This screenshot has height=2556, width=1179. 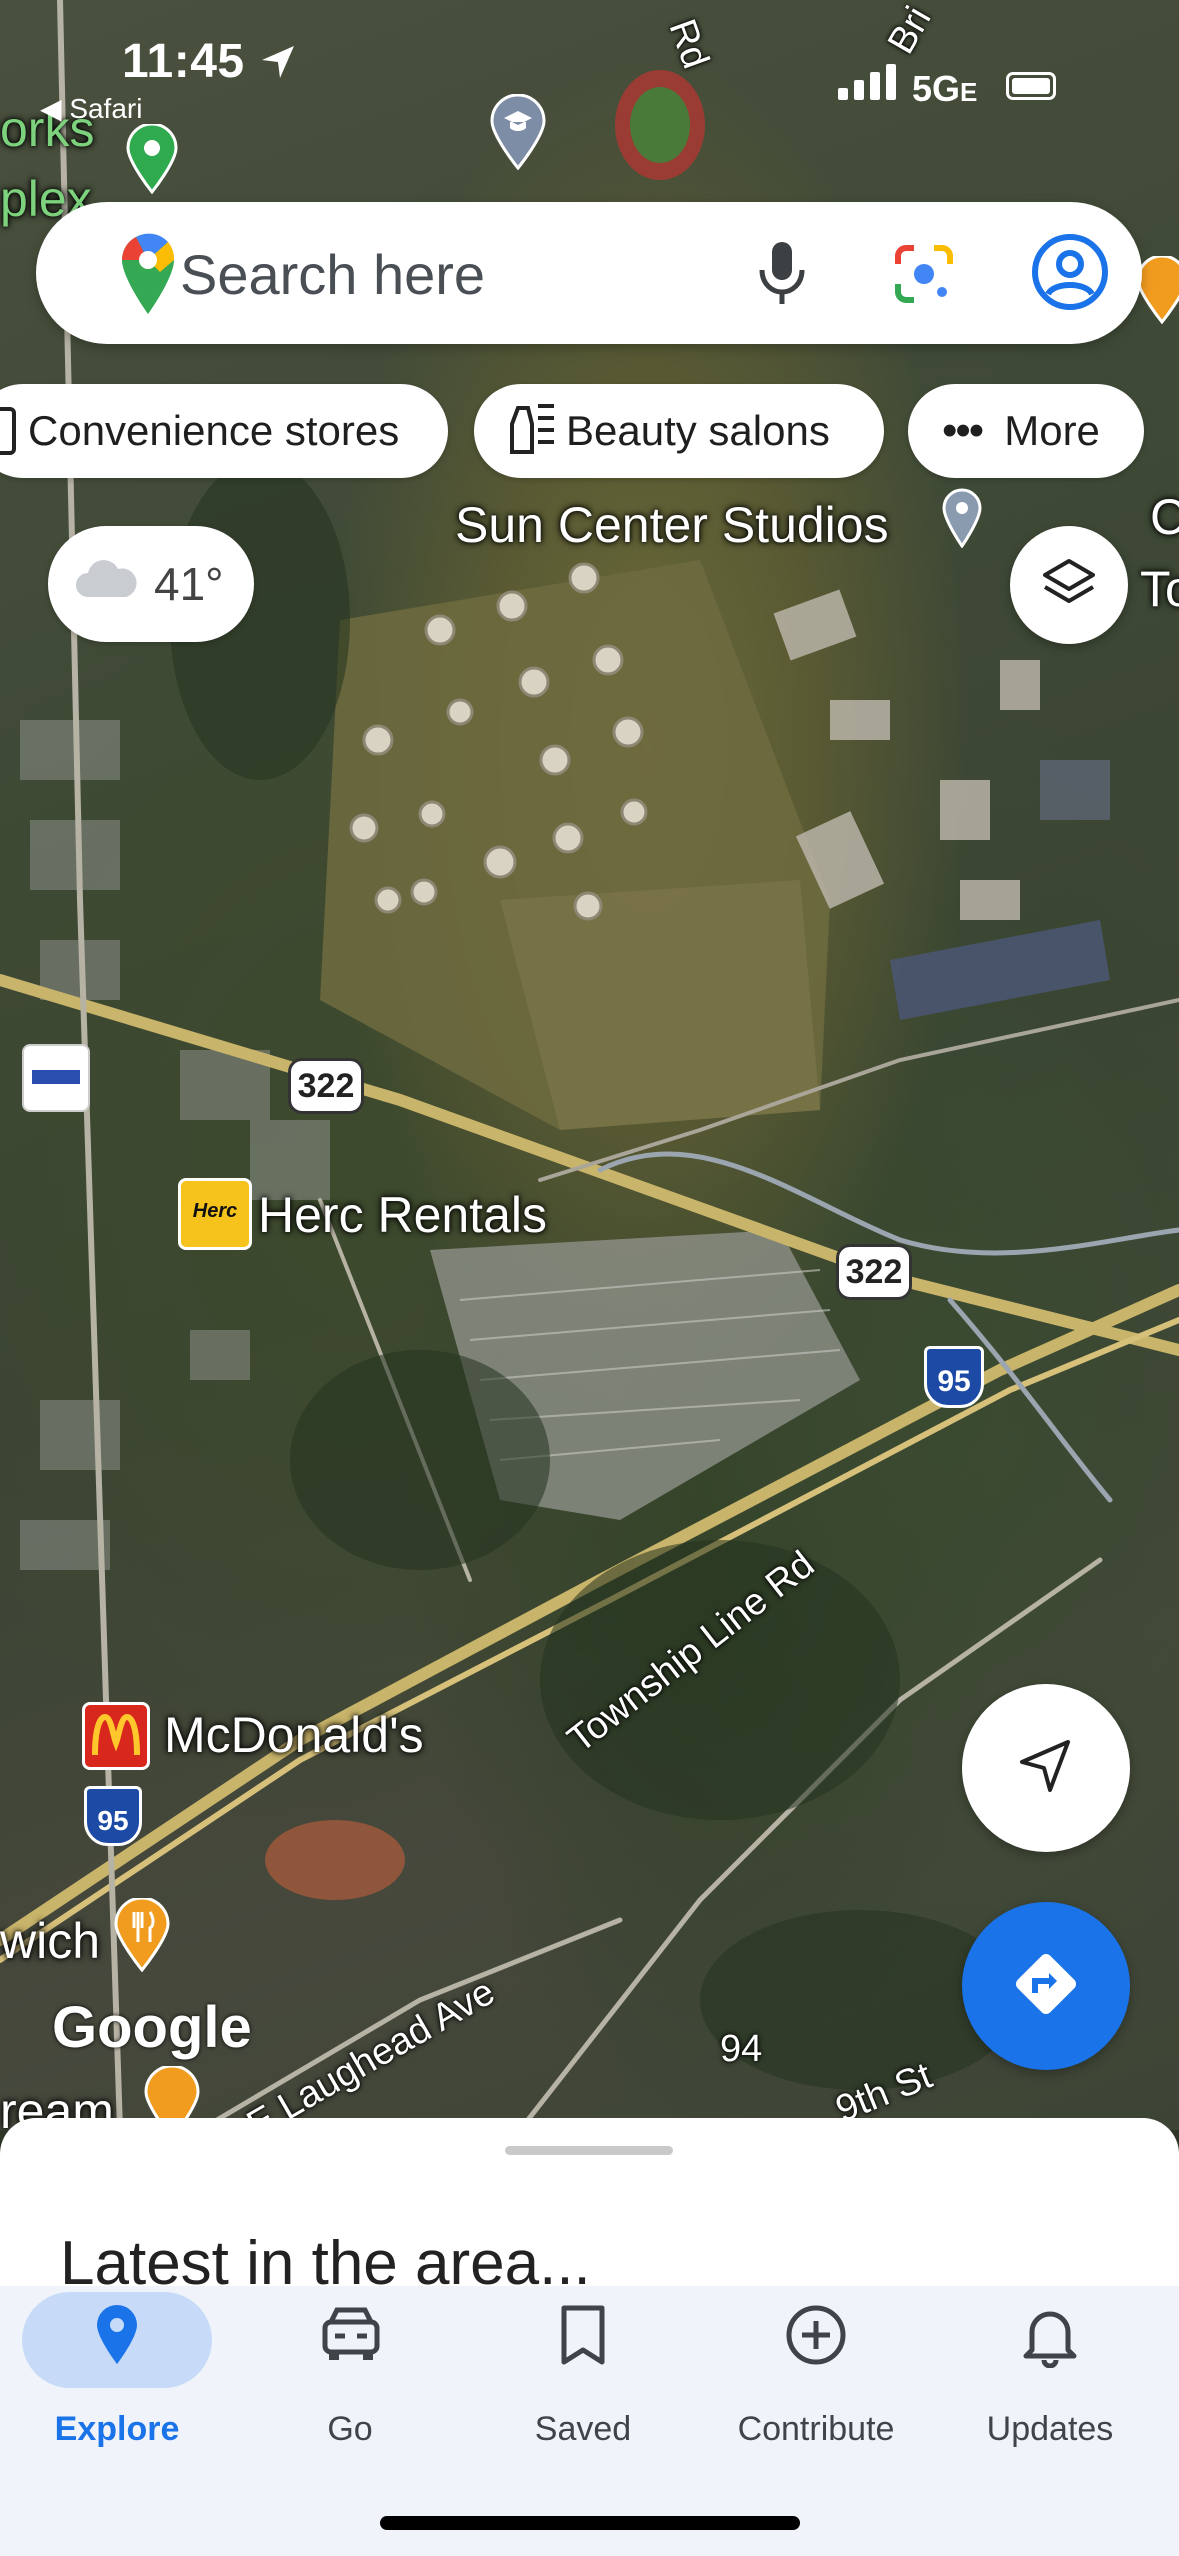 I want to click on store-pin-icon, so click(x=1157, y=290).